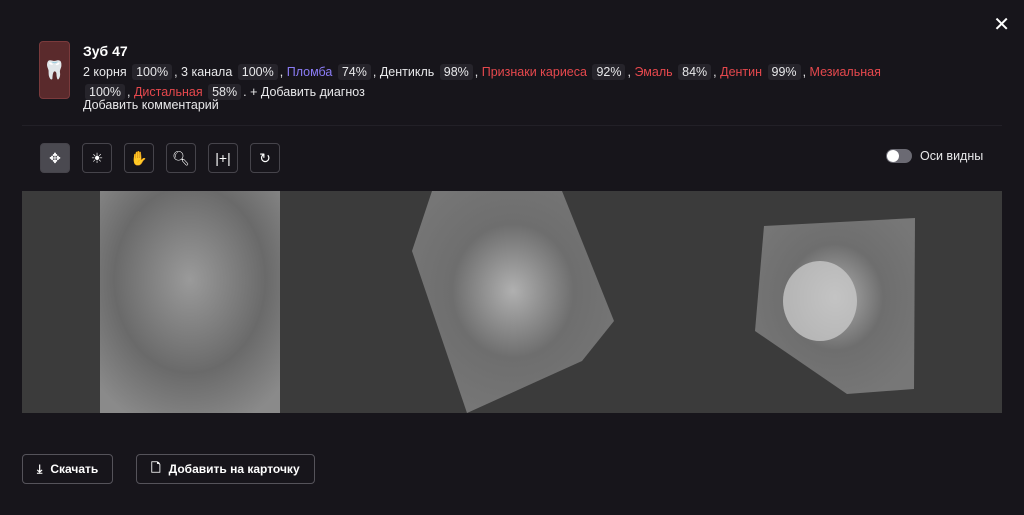 This screenshot has width=1024, height=515. Describe the element at coordinates (207, 72) in the screenshot. I see `diagnosis-label: 3 канала` at that location.